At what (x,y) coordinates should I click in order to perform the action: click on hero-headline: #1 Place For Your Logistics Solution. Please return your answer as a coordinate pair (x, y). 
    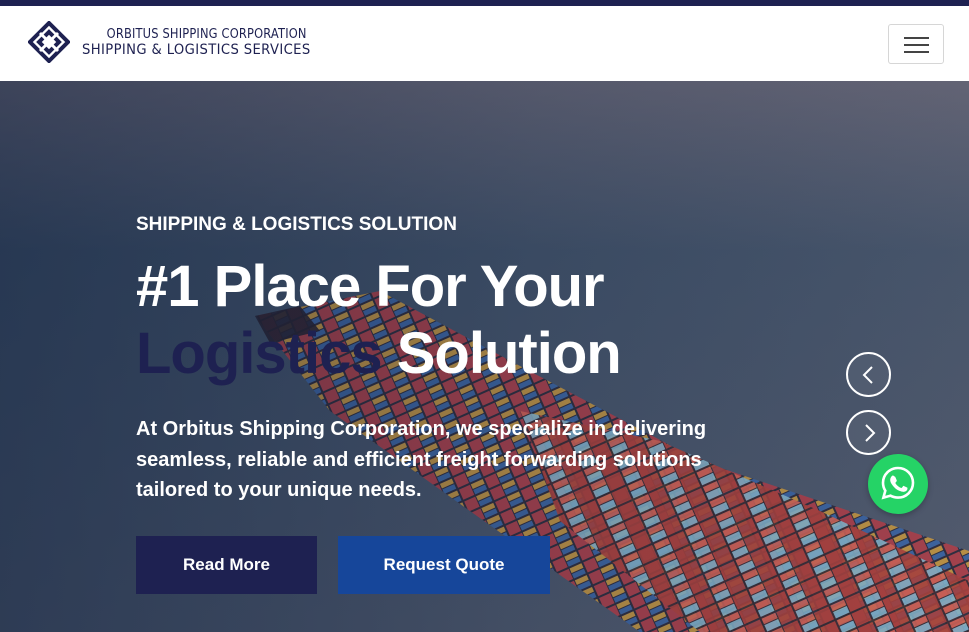
    Looking at the image, I should click on (379, 320).